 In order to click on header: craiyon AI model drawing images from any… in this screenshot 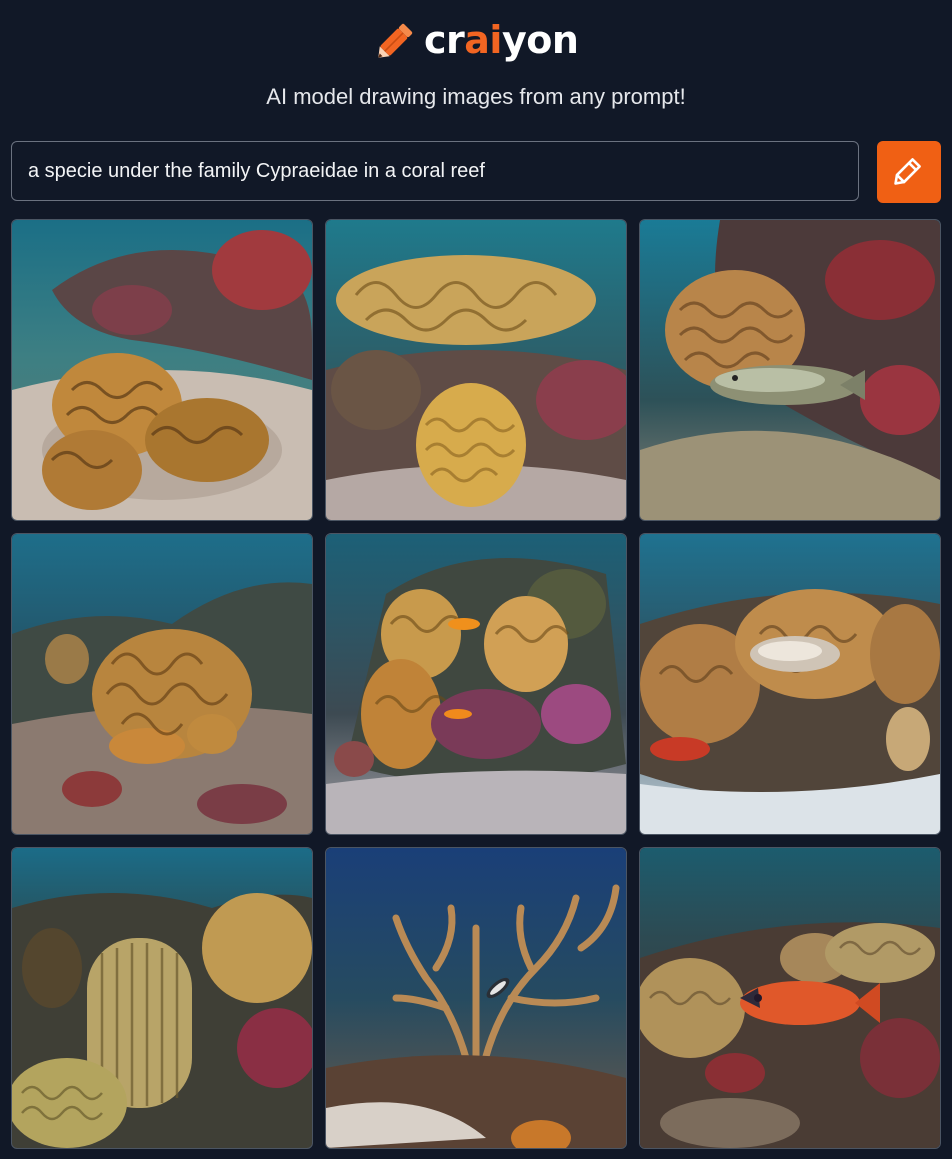, I will do `click(476, 65)`.